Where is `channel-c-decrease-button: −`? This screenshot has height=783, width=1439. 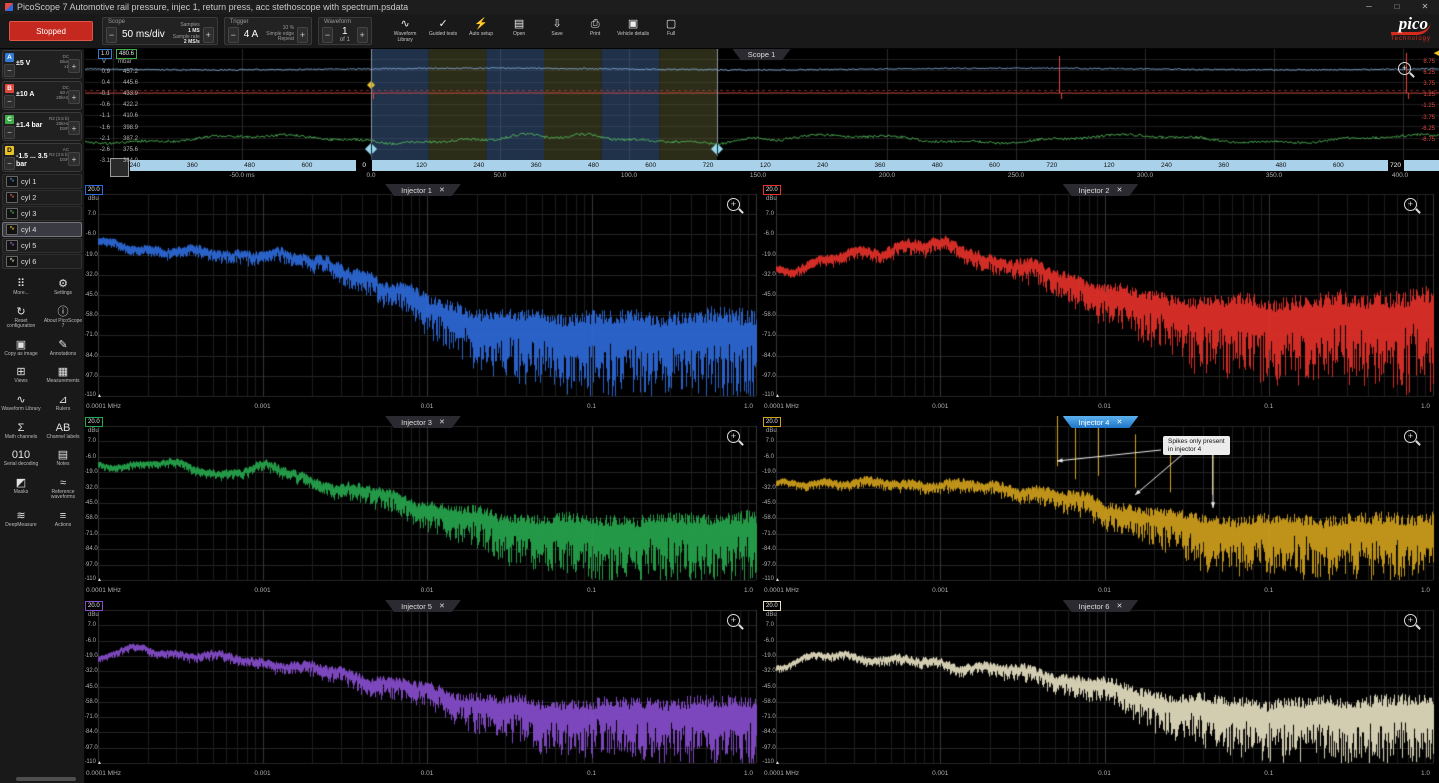
channel-c-decrease-button: − is located at coordinates (9, 132).